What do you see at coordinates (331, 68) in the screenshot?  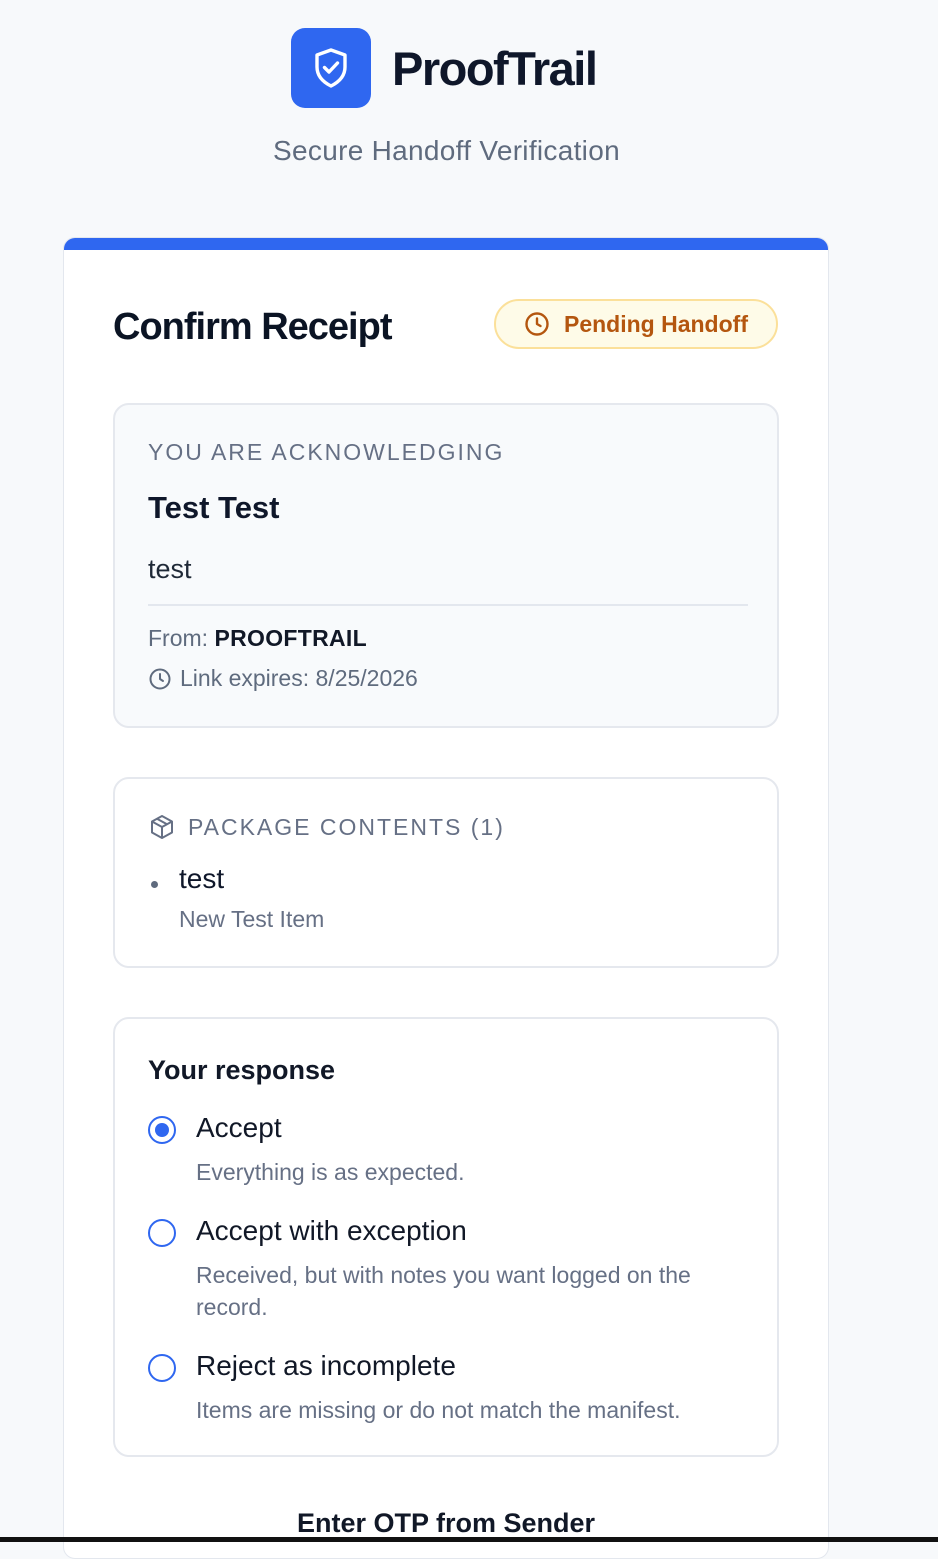 I see `shield-check-icon` at bounding box center [331, 68].